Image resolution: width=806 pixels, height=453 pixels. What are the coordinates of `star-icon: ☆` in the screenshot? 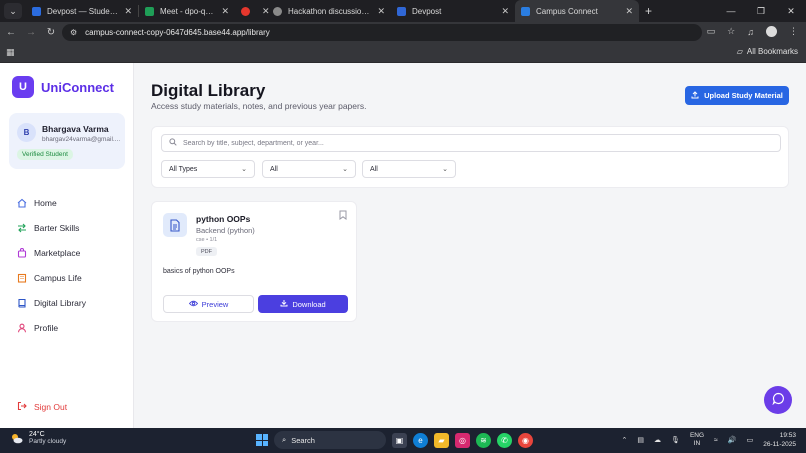 It's located at (731, 31).